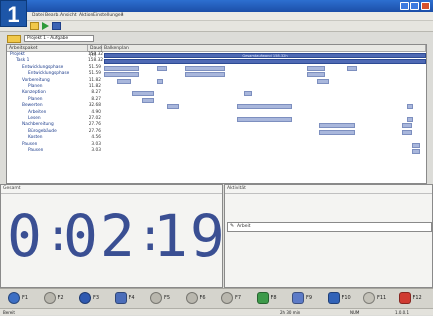 Image resolution: width=433 pixels, height=316 pixels. I want to click on tree-row-name: Vorbereitung, so click(36, 81).